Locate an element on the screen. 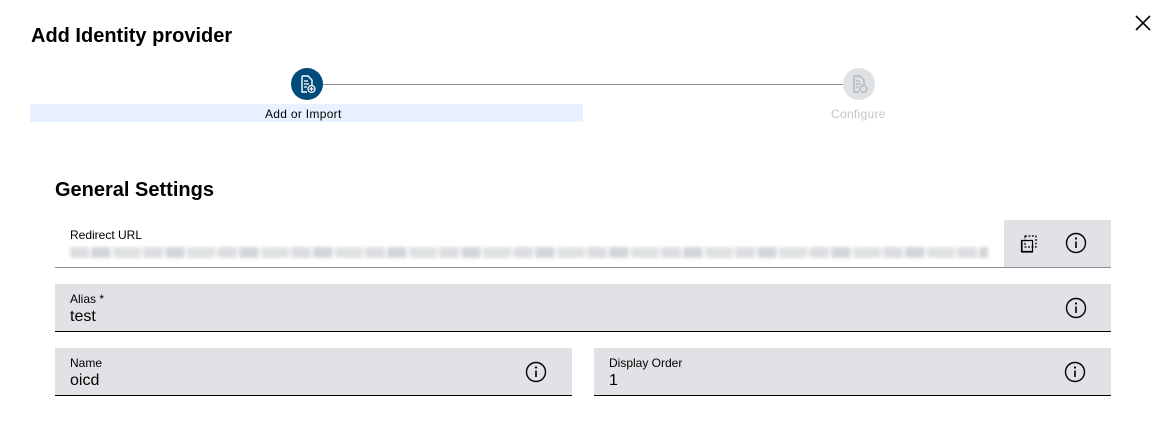 This screenshot has height=434, width=1165. document-add-icon is located at coordinates (308, 84).